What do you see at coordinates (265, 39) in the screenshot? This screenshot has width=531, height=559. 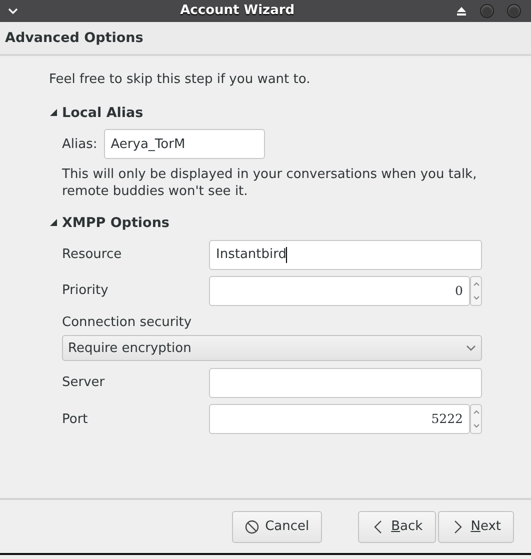 I see `page-title: Advanced Options` at bounding box center [265, 39].